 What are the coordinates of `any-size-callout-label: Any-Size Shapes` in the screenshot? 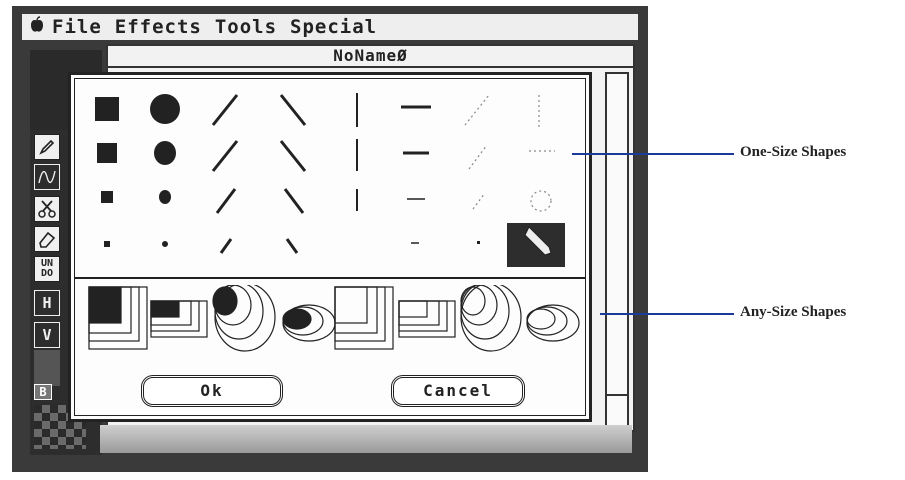 It's located at (793, 312).